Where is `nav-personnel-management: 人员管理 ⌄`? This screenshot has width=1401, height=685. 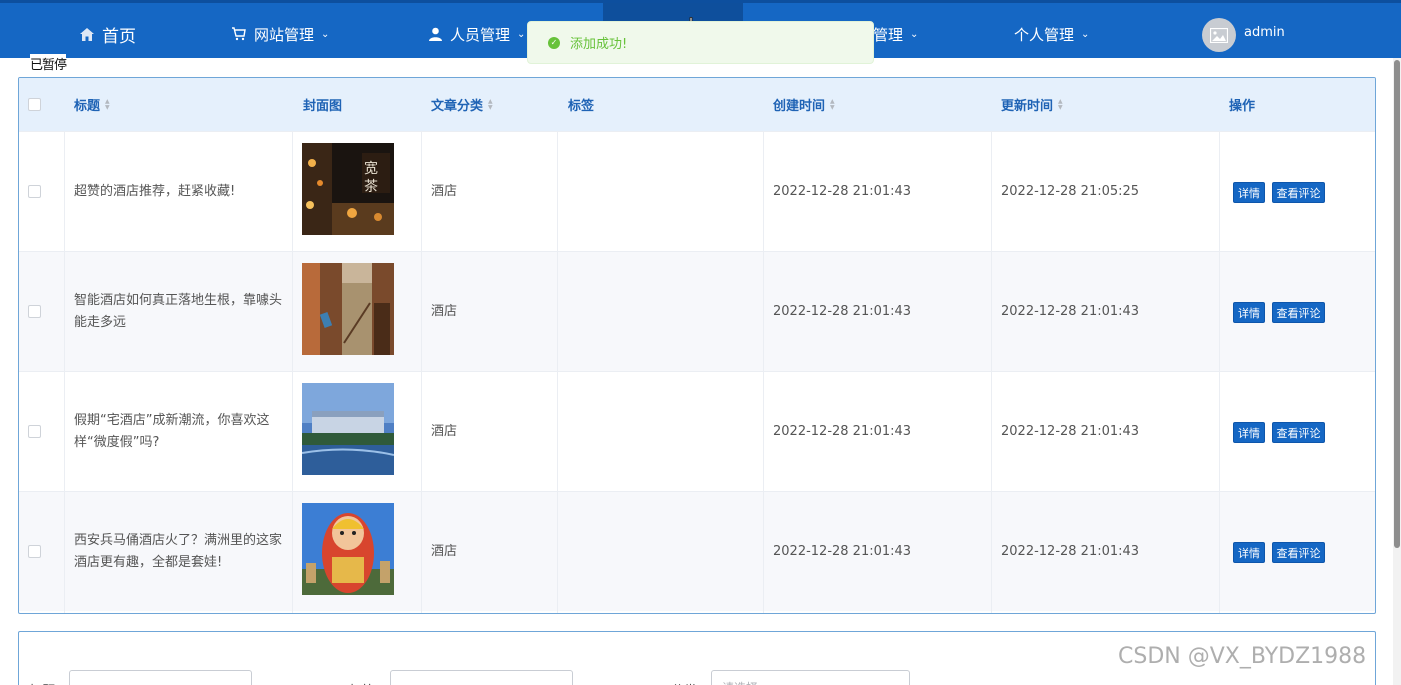
nav-personnel-management: 人员管理 ⌄ is located at coordinates (477, 34).